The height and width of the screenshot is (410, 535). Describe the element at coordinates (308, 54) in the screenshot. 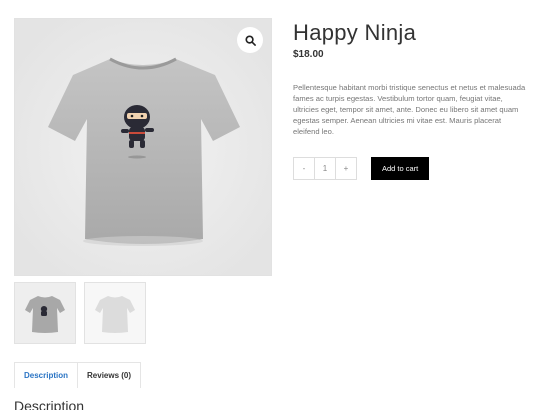

I see `product-price: $18.00` at that location.